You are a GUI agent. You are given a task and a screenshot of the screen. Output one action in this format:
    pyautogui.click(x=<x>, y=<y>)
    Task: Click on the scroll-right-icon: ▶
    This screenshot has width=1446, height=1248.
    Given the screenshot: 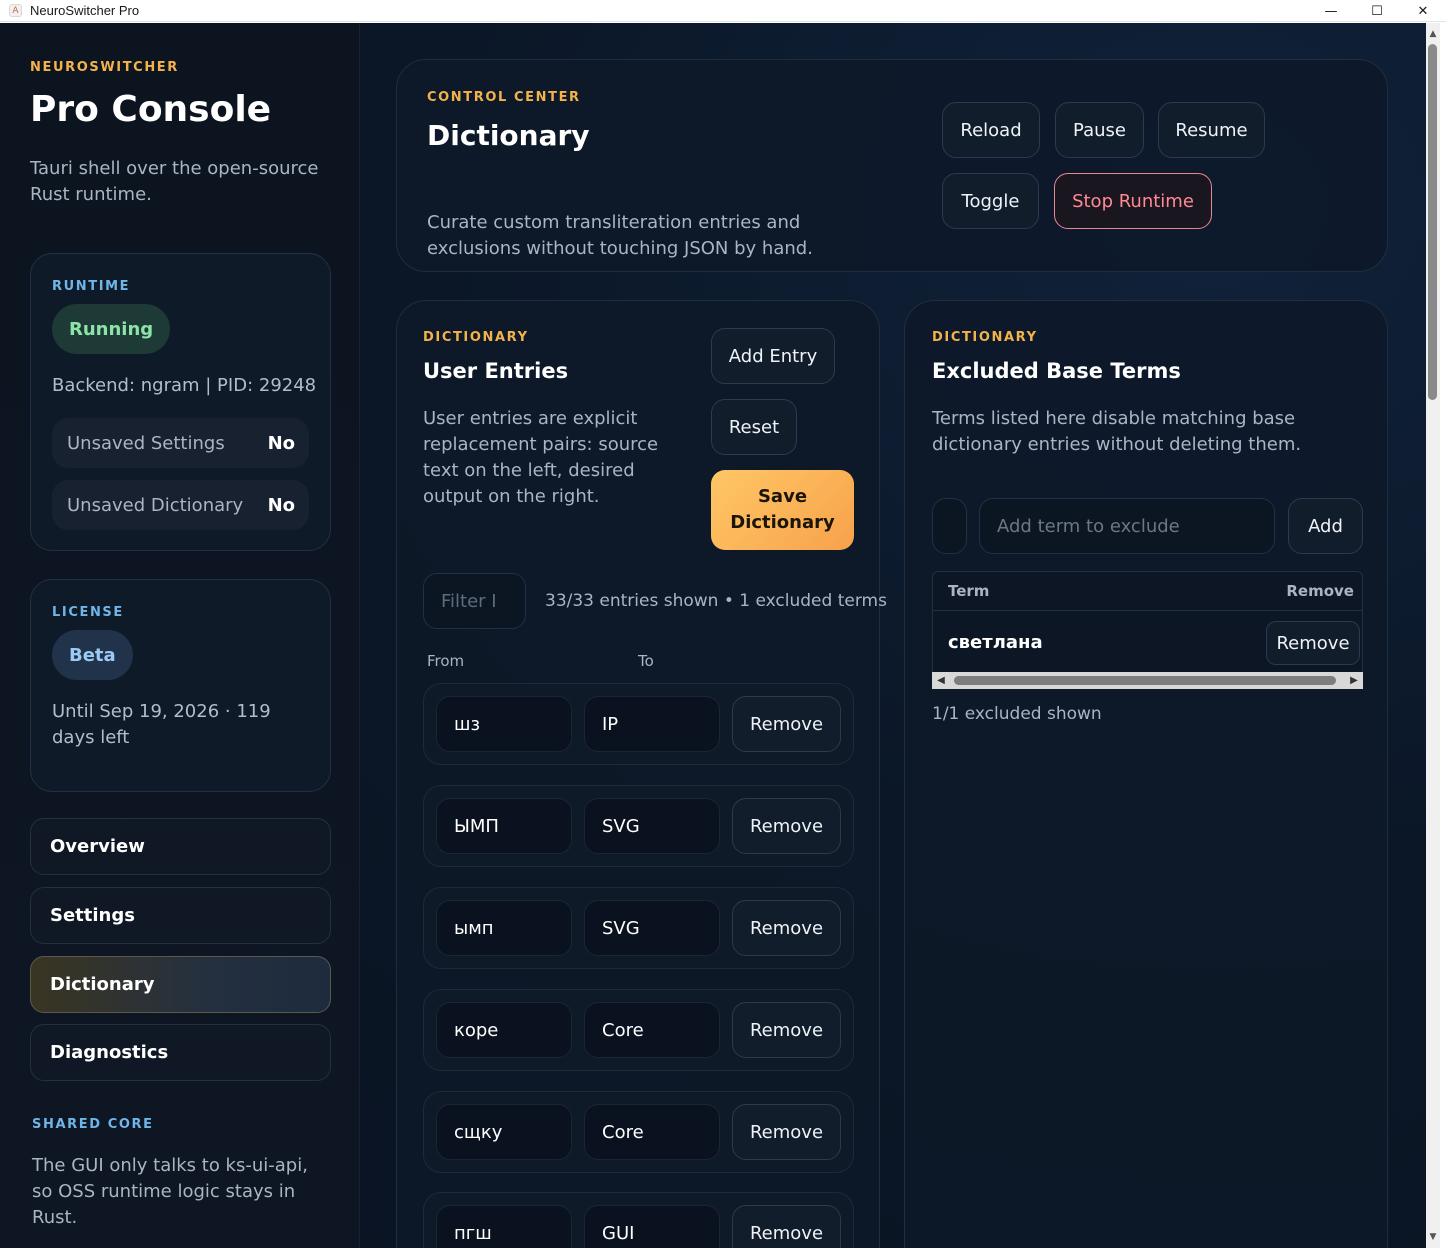 What is the action you would take?
    pyautogui.click(x=1354, y=680)
    